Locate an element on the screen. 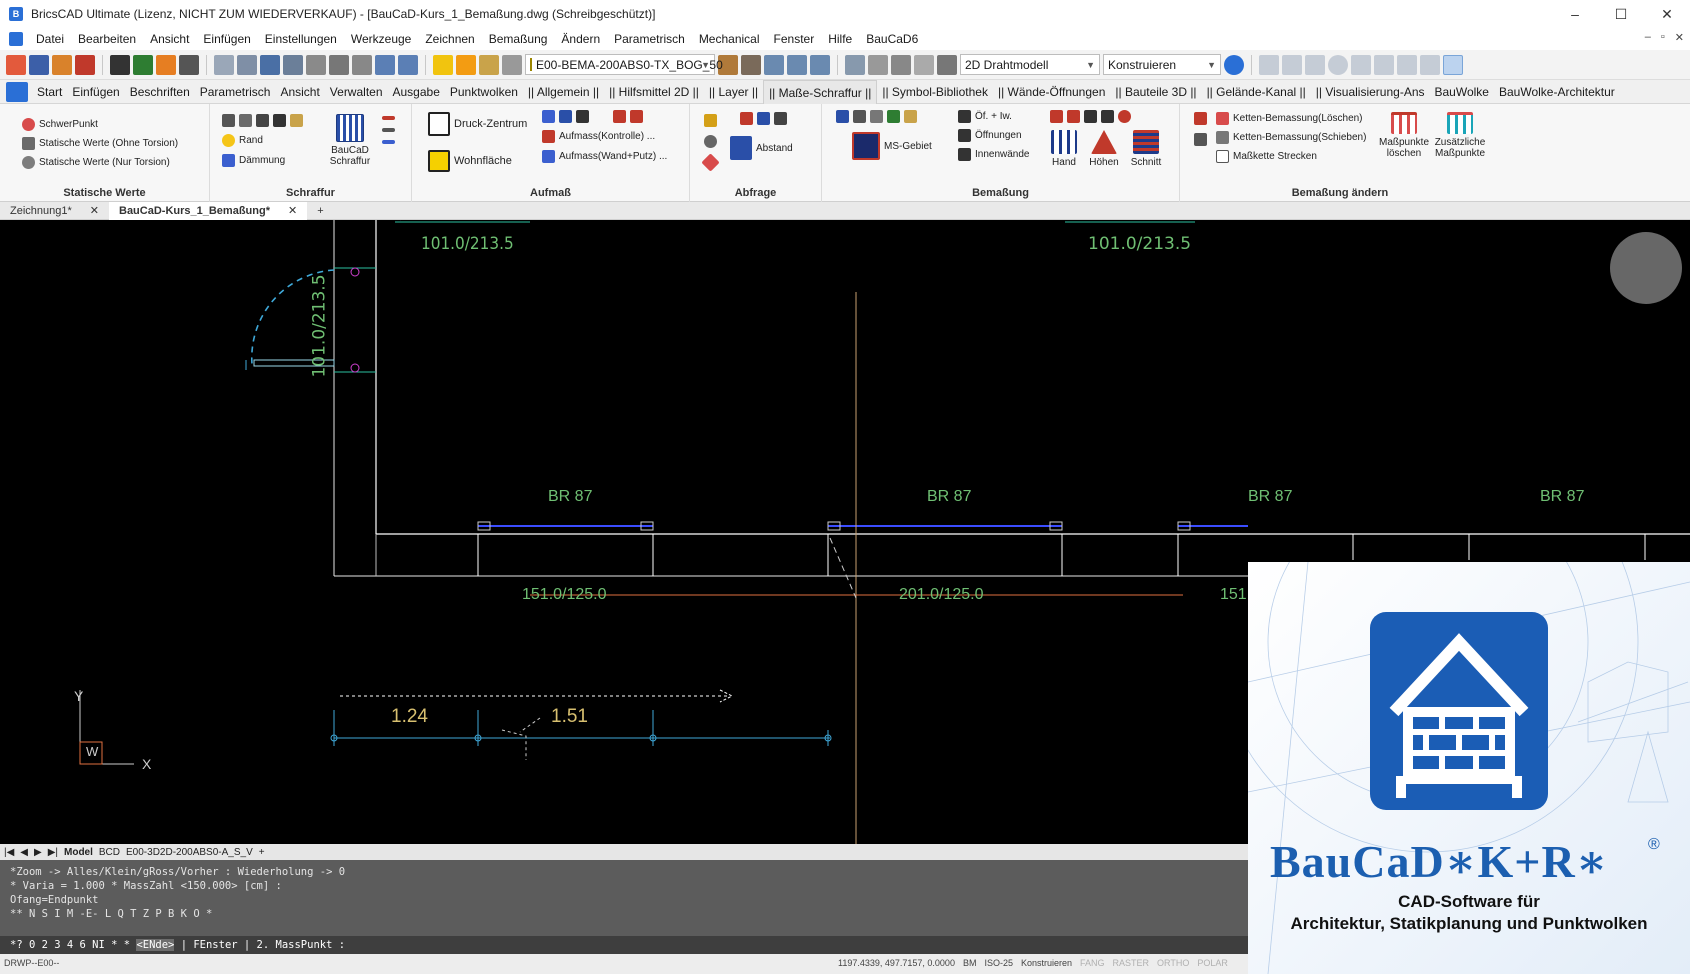 Image resolution: width=1690 pixels, height=974 pixels. dim-table-icon is located at coordinates (1073, 116).